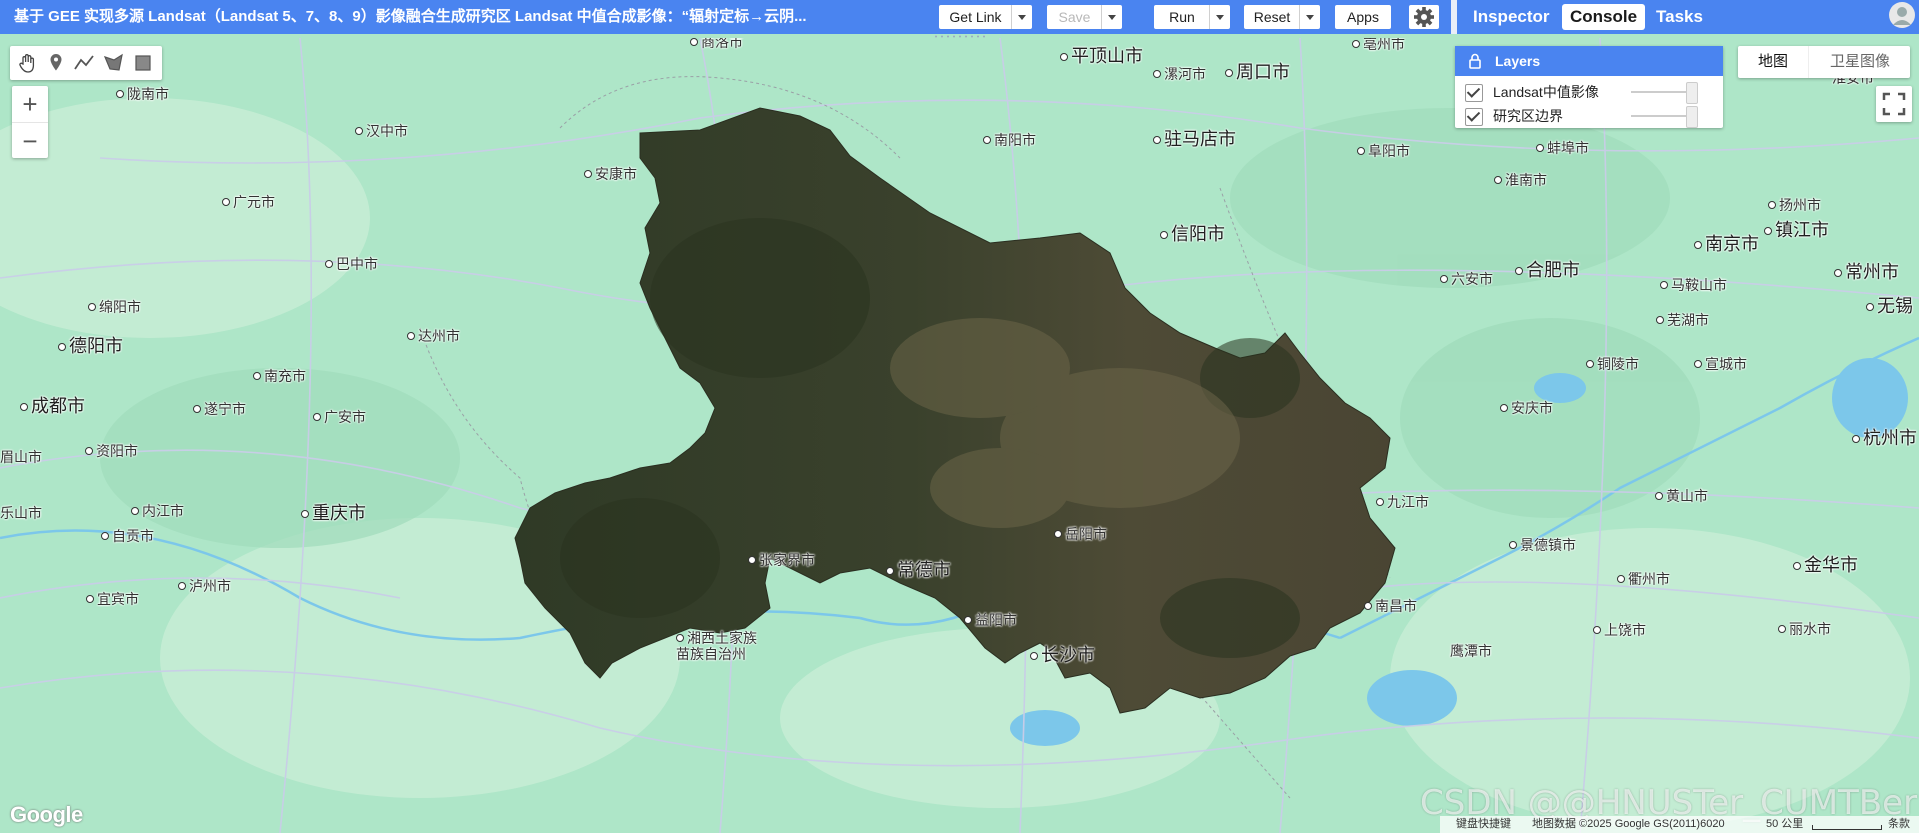 This screenshot has height=833, width=1919. What do you see at coordinates (1825, 564) in the screenshot?
I see `place-label: 金华市` at bounding box center [1825, 564].